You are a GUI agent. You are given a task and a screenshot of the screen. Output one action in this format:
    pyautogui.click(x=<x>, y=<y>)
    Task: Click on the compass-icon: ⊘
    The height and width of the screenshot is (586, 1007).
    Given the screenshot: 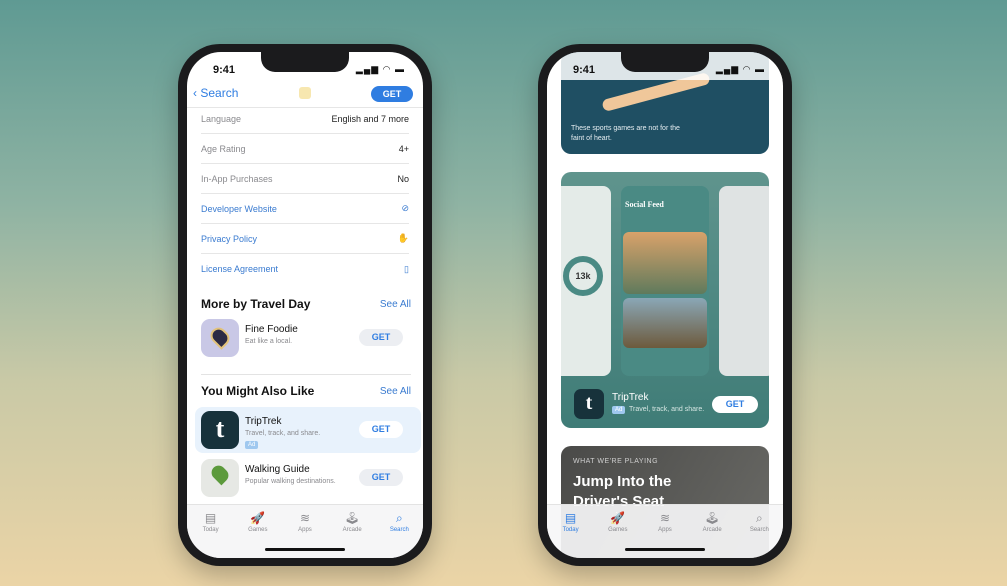 What is the action you would take?
    pyautogui.click(x=405, y=208)
    